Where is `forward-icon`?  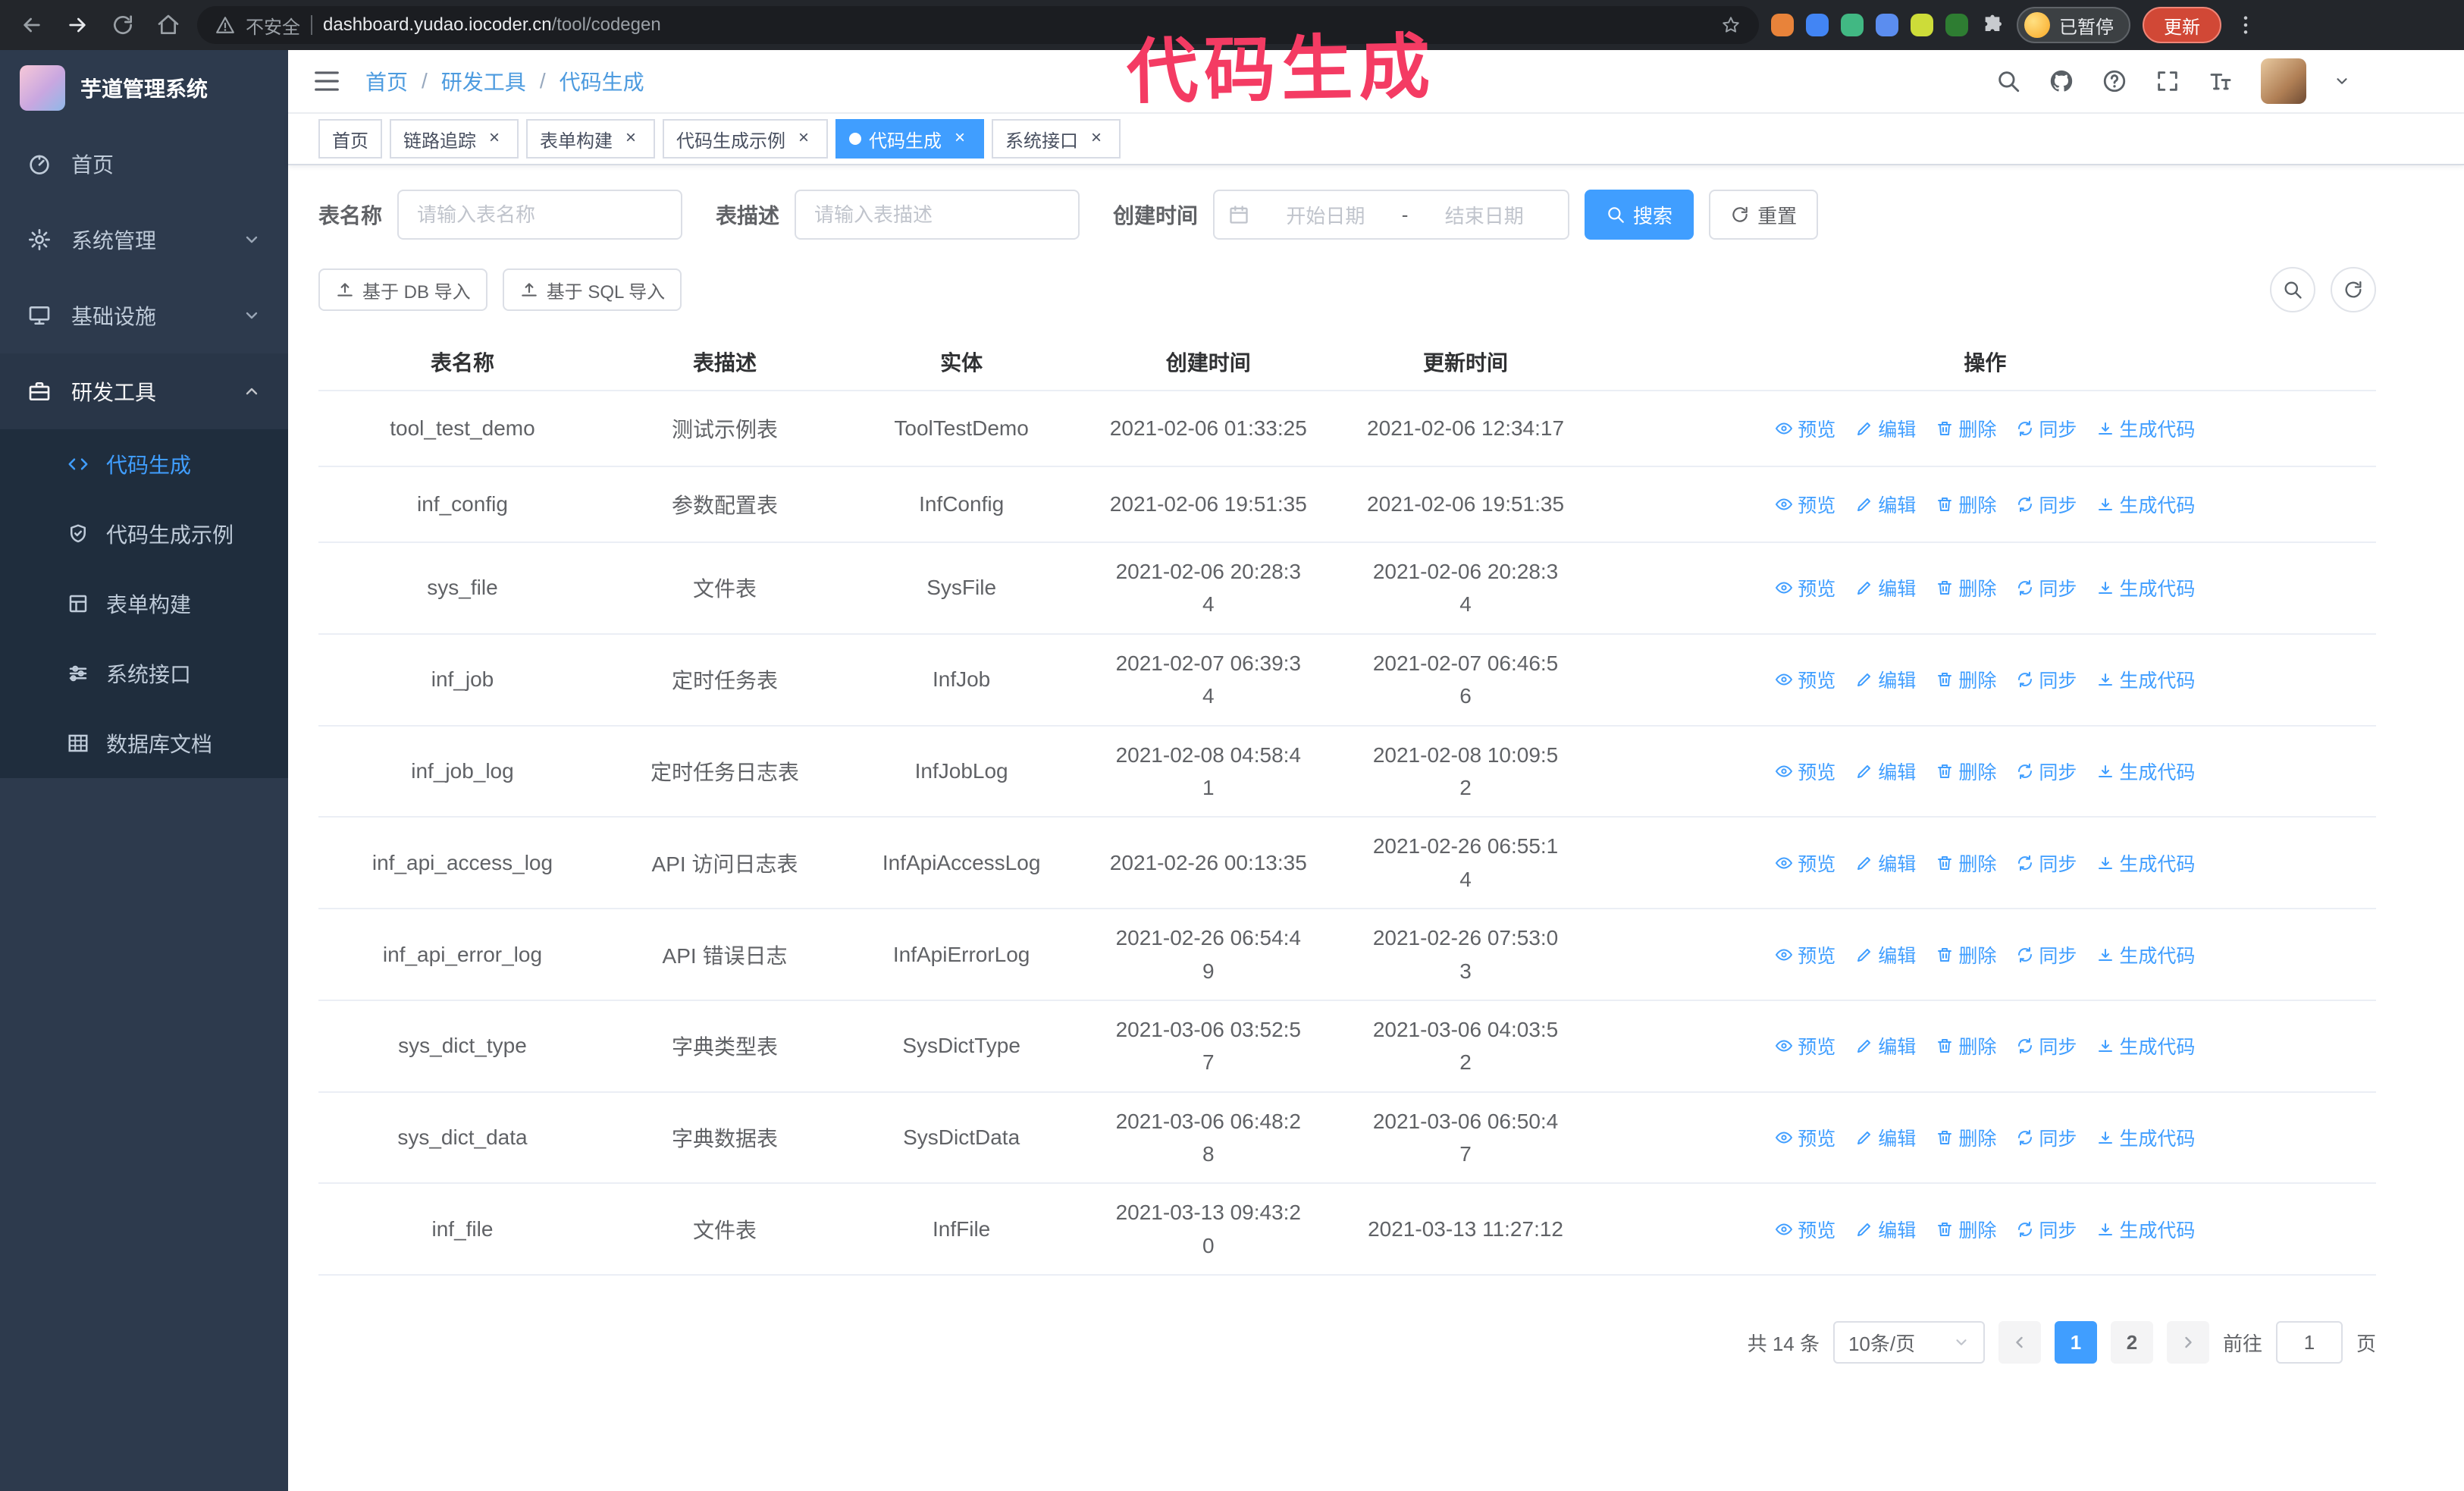
forward-icon is located at coordinates (77, 25).